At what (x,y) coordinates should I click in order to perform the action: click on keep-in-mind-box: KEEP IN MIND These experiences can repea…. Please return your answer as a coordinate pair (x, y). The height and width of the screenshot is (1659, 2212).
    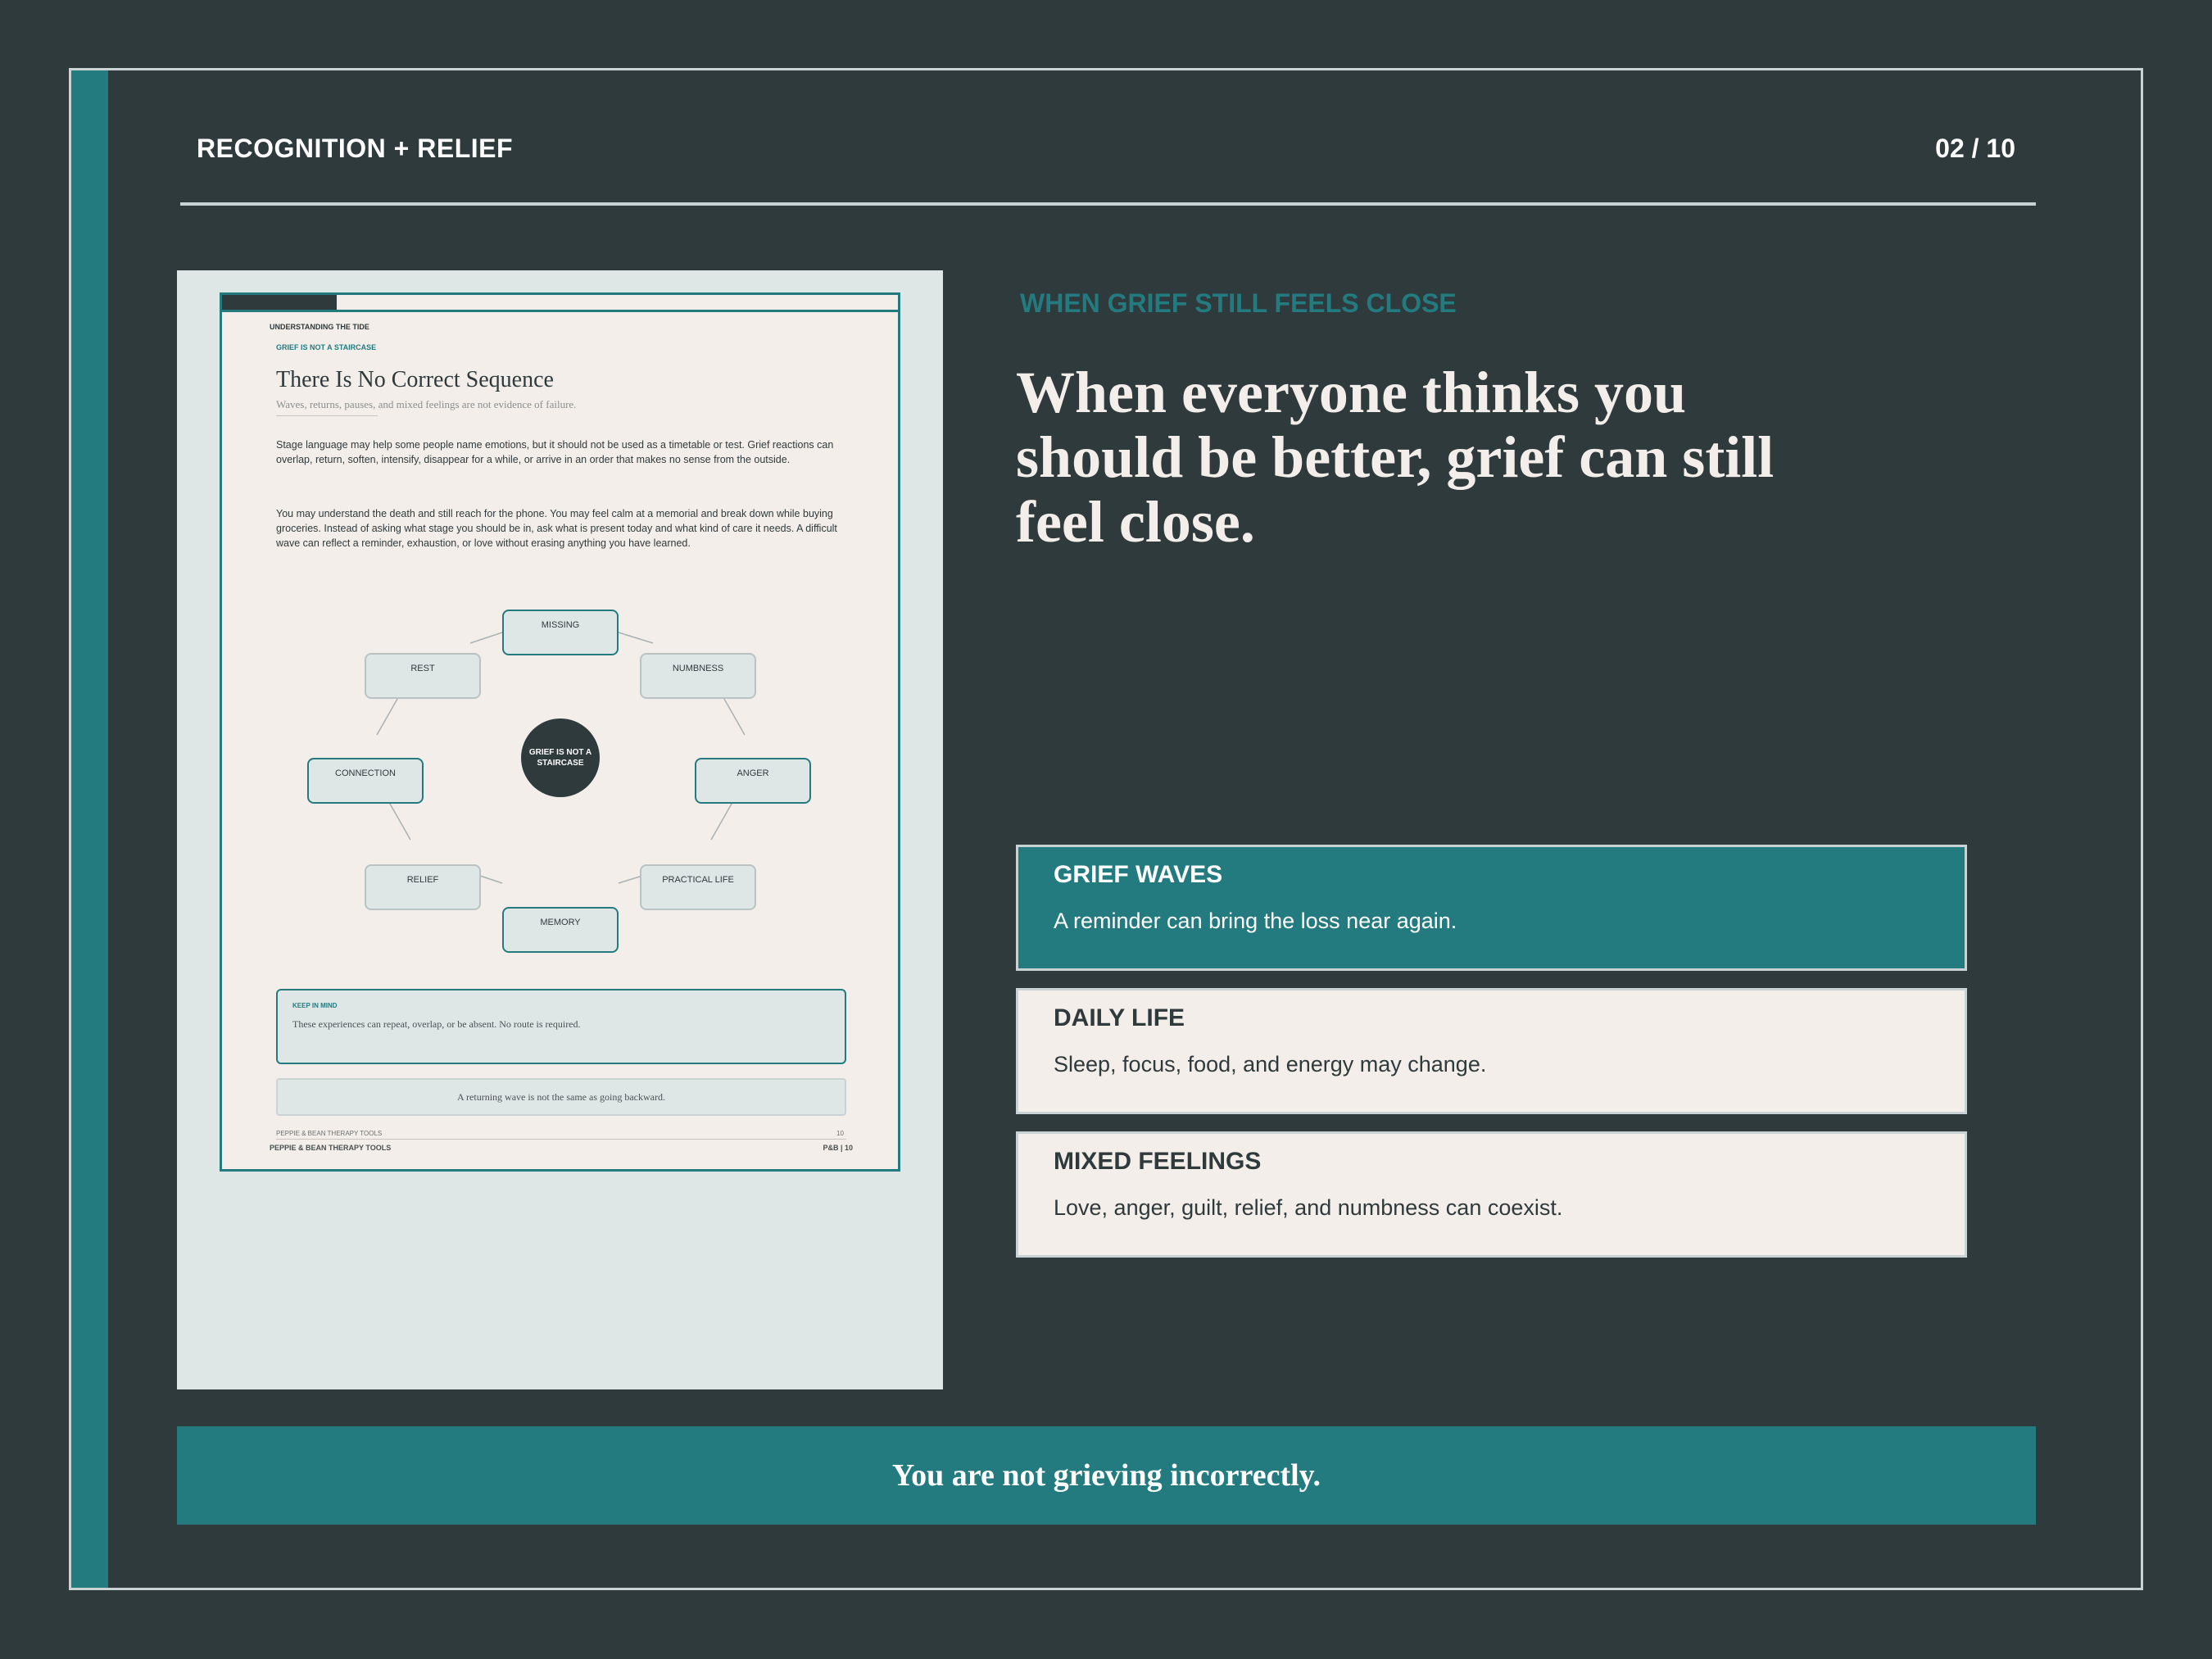
    Looking at the image, I should click on (561, 1026).